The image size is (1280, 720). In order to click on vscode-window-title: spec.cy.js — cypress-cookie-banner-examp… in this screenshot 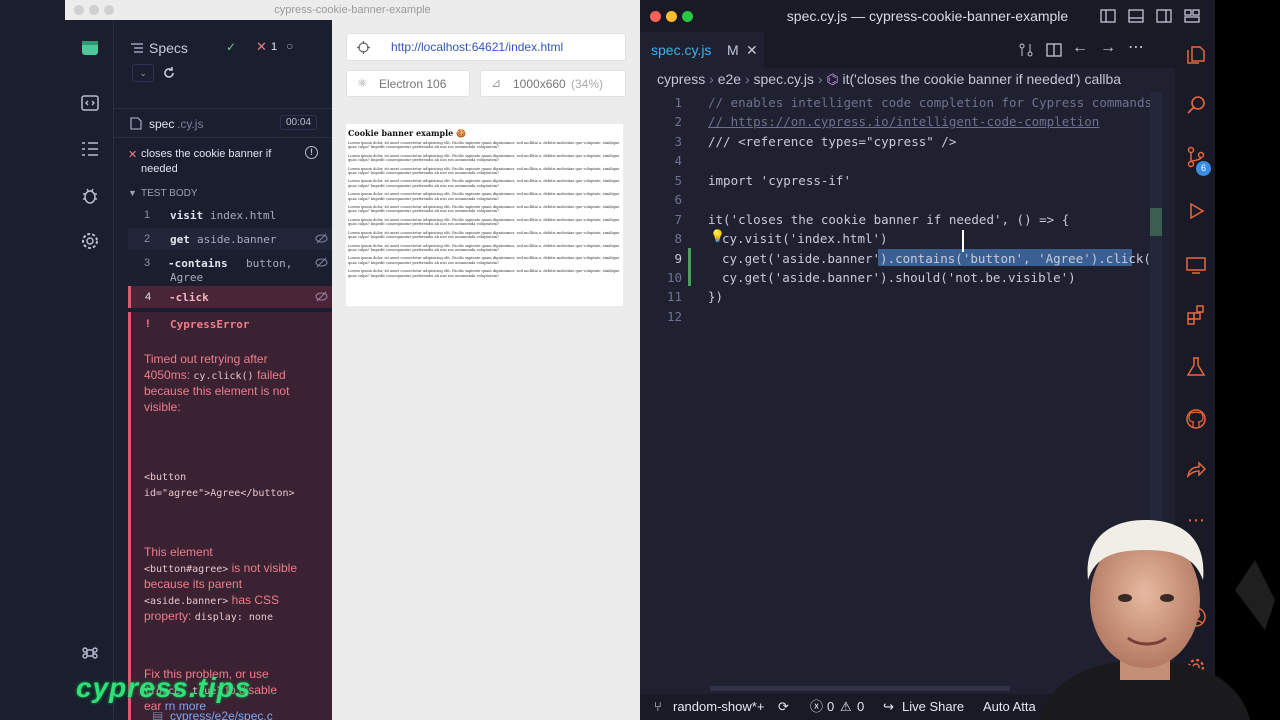, I will do `click(927, 16)`.